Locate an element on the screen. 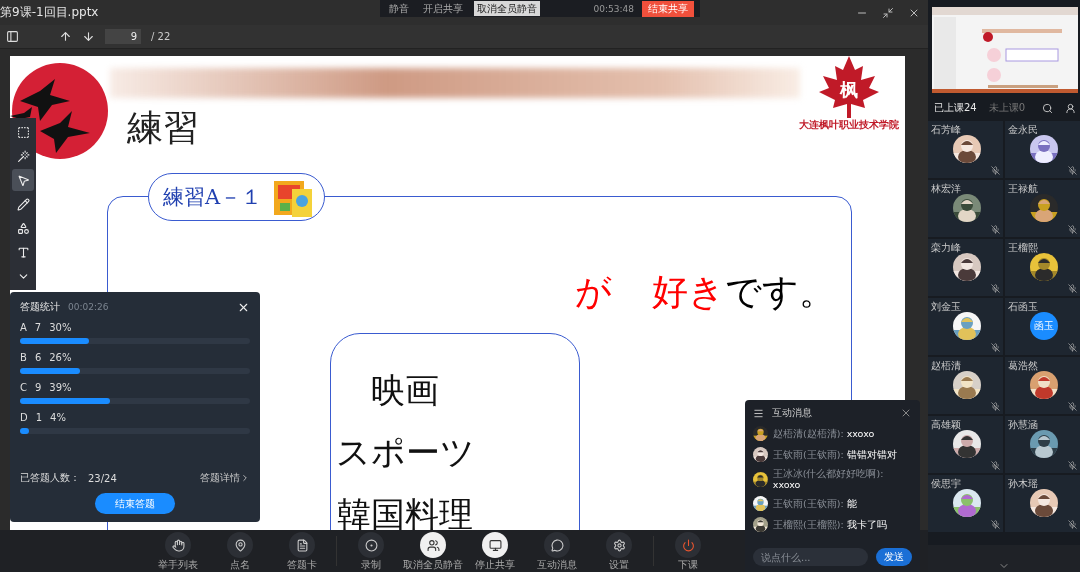  chat-message: 王钦雨(王钦雨): 错错对错对 is located at coordinates (835, 454).